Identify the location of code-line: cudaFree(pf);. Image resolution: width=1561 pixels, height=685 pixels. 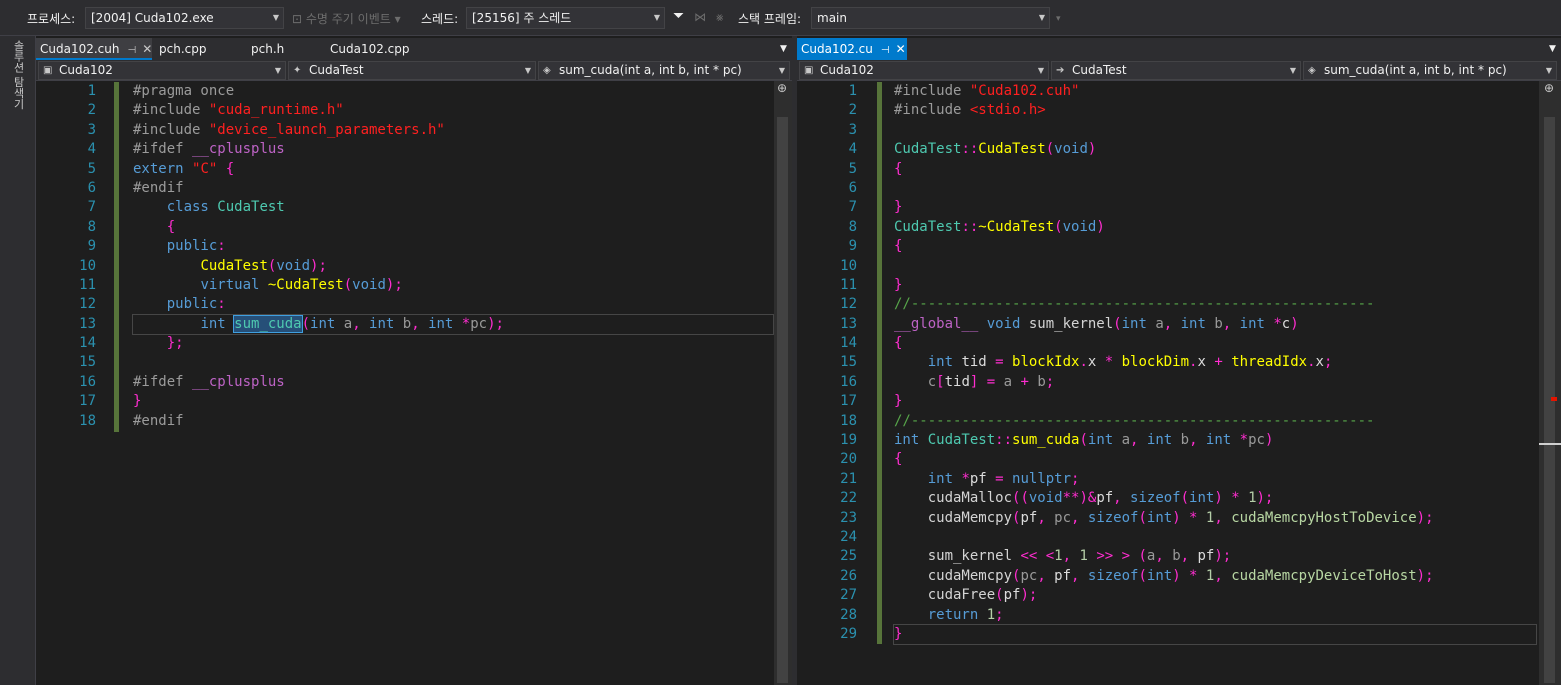
(1215, 595).